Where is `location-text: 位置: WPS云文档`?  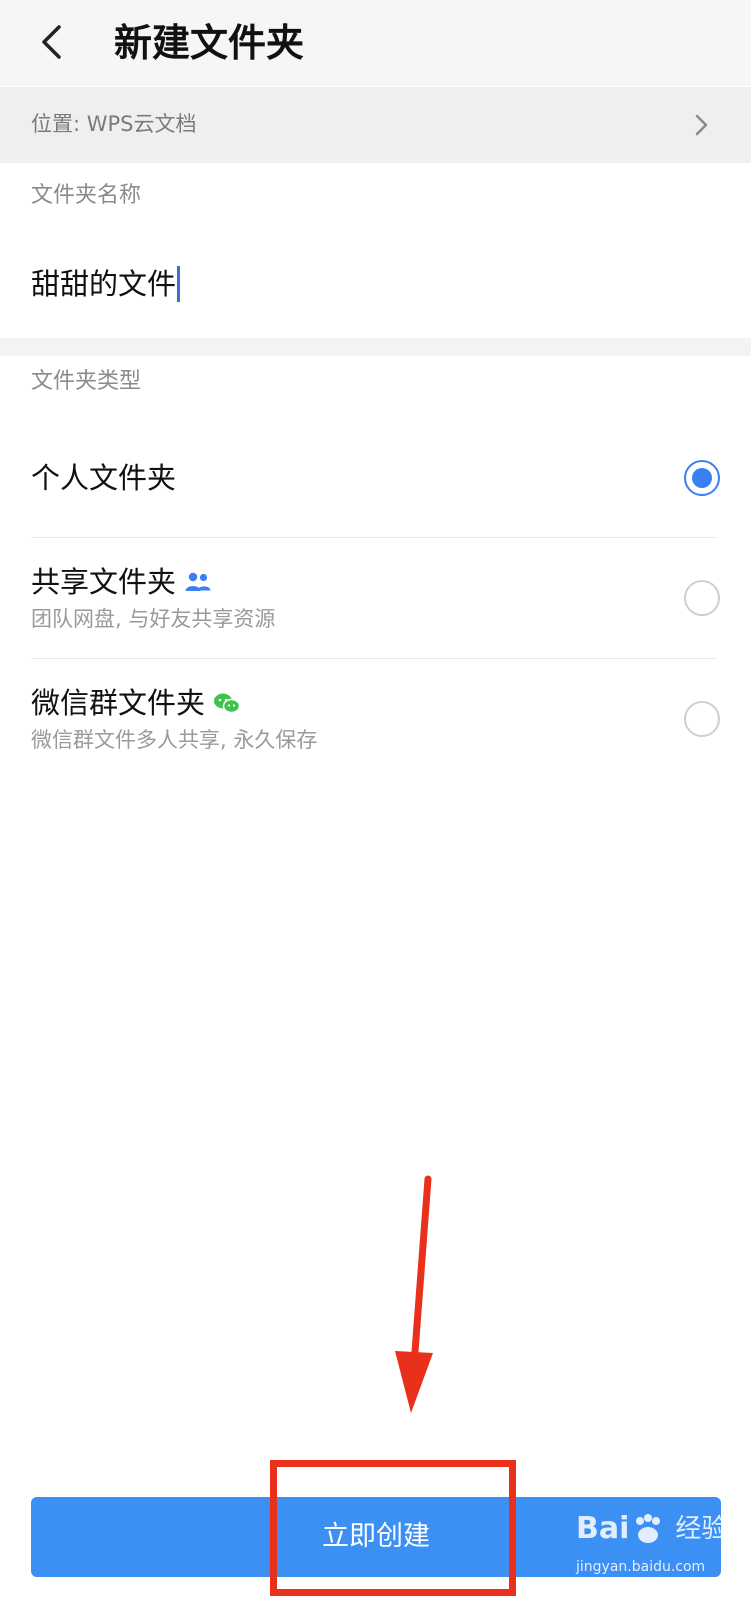
location-text: 位置: WPS云文档 is located at coordinates (114, 124).